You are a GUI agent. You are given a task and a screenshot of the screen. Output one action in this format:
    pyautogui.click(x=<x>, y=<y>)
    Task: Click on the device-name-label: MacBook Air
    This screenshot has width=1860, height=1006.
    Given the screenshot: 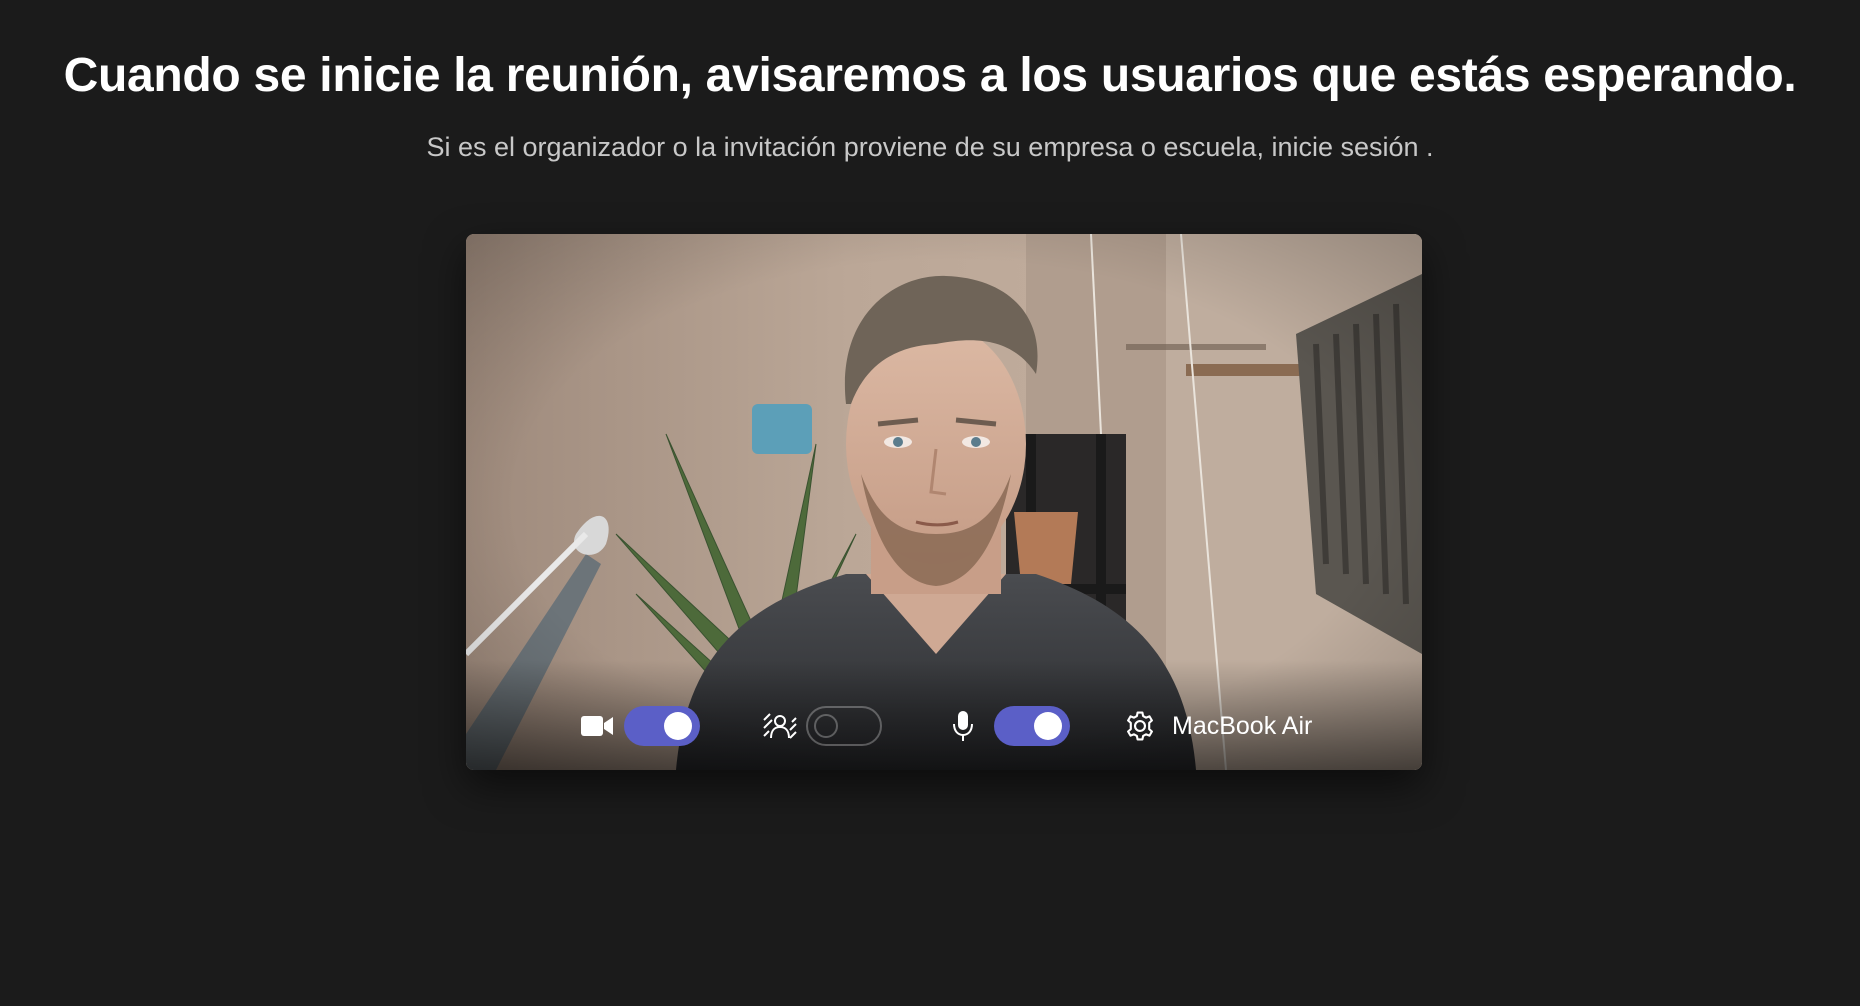 What is the action you would take?
    pyautogui.click(x=1242, y=725)
    